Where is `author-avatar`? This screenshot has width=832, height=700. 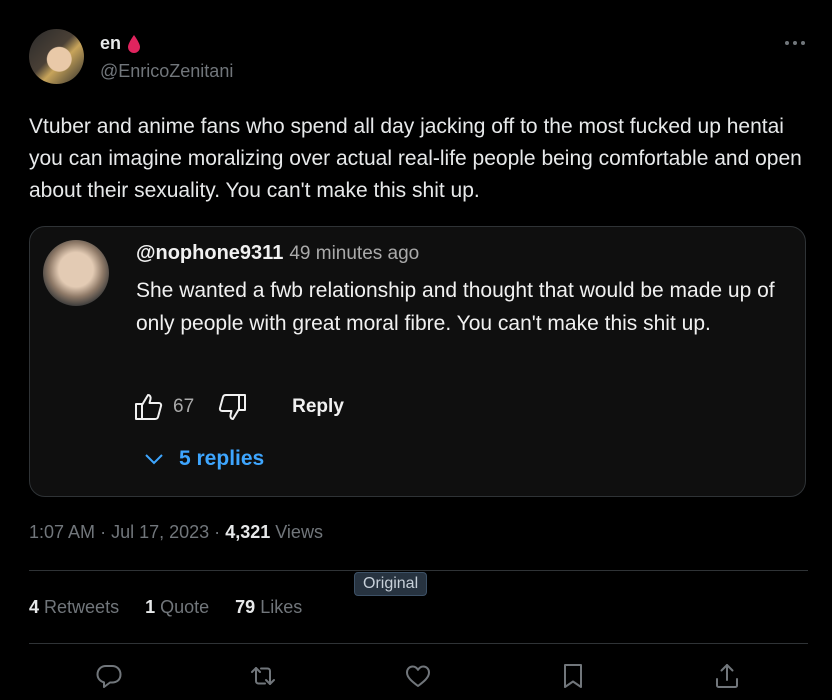 author-avatar is located at coordinates (56, 56).